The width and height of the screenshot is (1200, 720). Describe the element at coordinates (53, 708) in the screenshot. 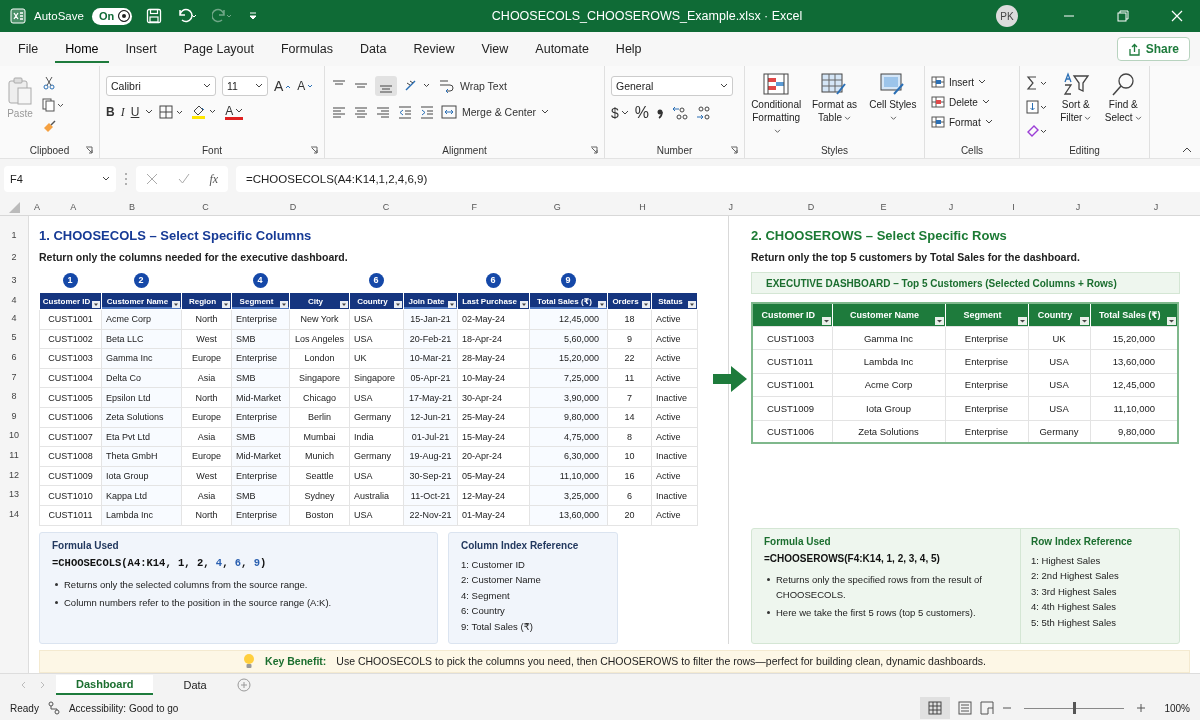

I see `accessibility-icon` at that location.